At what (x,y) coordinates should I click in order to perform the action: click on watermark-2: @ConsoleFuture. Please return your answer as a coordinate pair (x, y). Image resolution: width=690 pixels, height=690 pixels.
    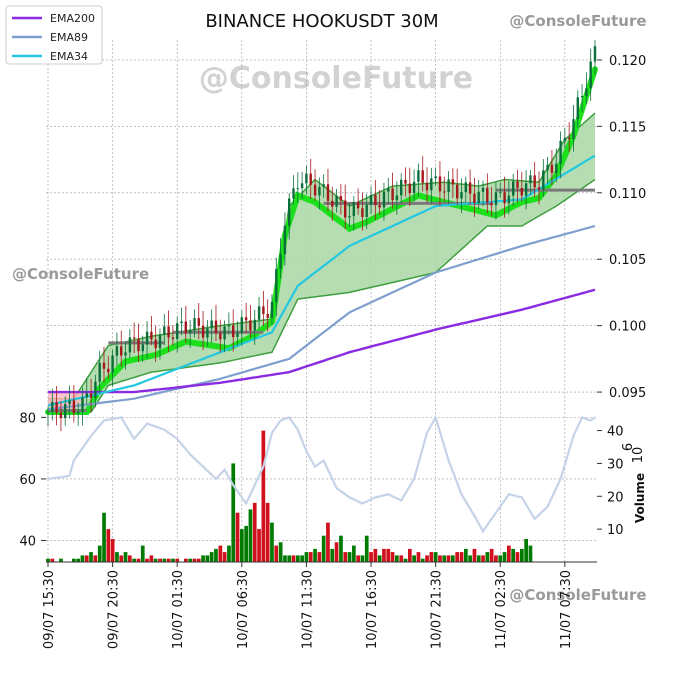
    Looking at the image, I should click on (80, 274).